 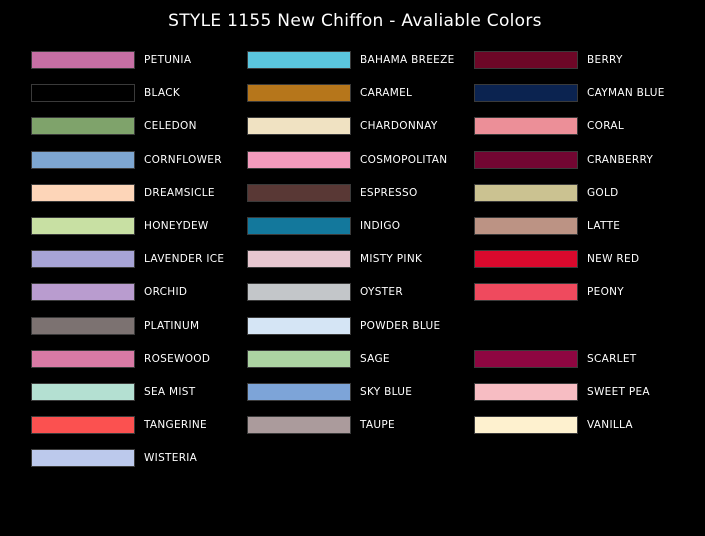 I want to click on color-swatch-item: SWEET PEA, so click(x=569, y=399).